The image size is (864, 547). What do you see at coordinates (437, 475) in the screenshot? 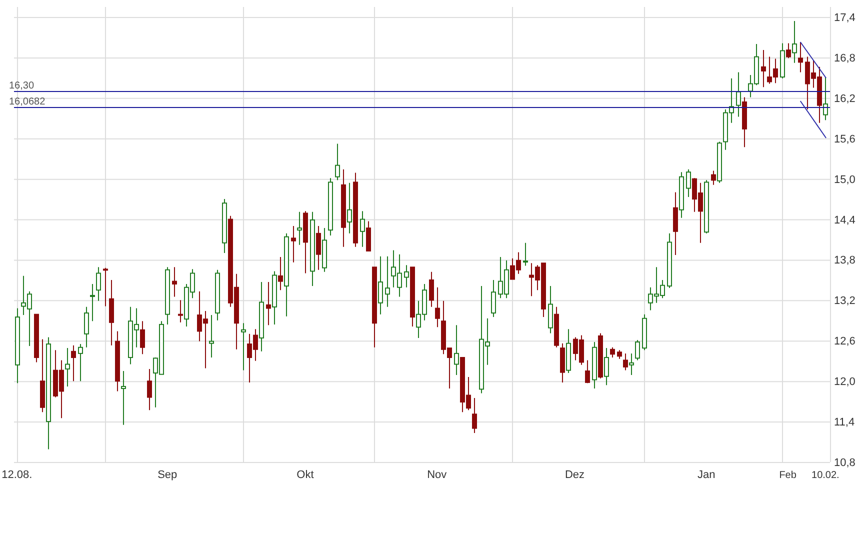
I see `x-axis-label: Nov` at bounding box center [437, 475].